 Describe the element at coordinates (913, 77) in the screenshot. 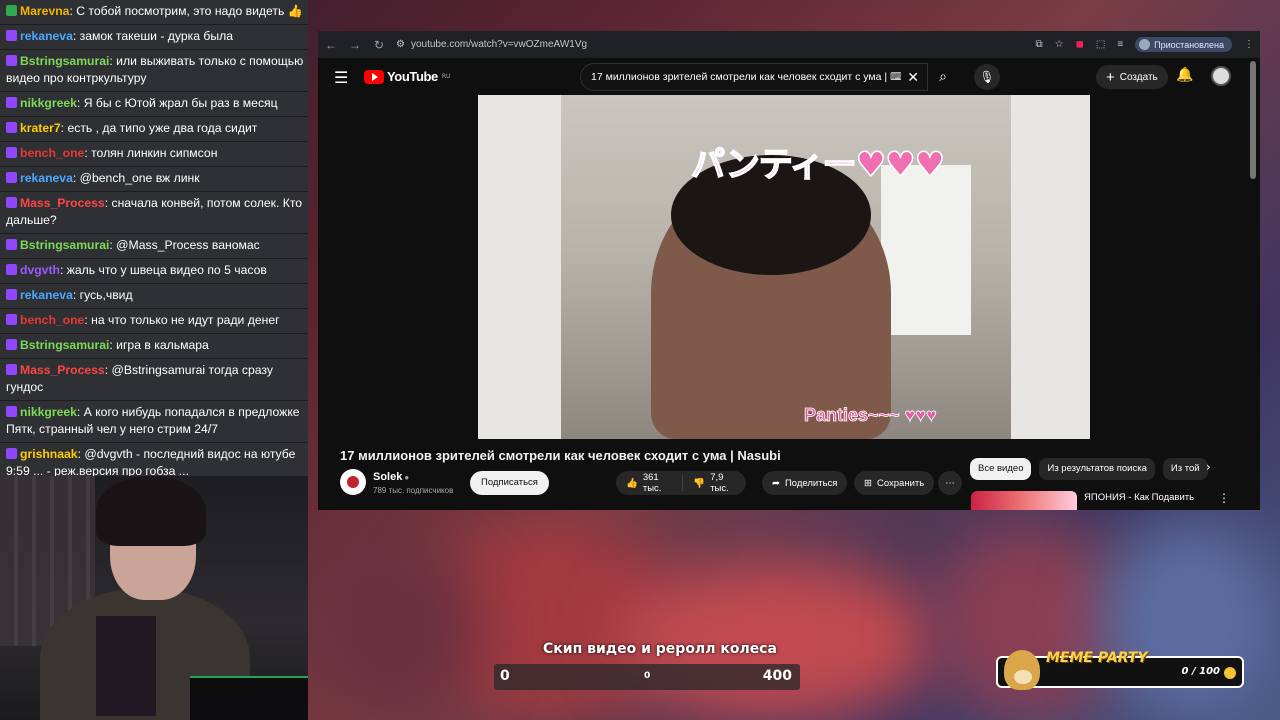

I see `clear-search-icon: ✕` at that location.